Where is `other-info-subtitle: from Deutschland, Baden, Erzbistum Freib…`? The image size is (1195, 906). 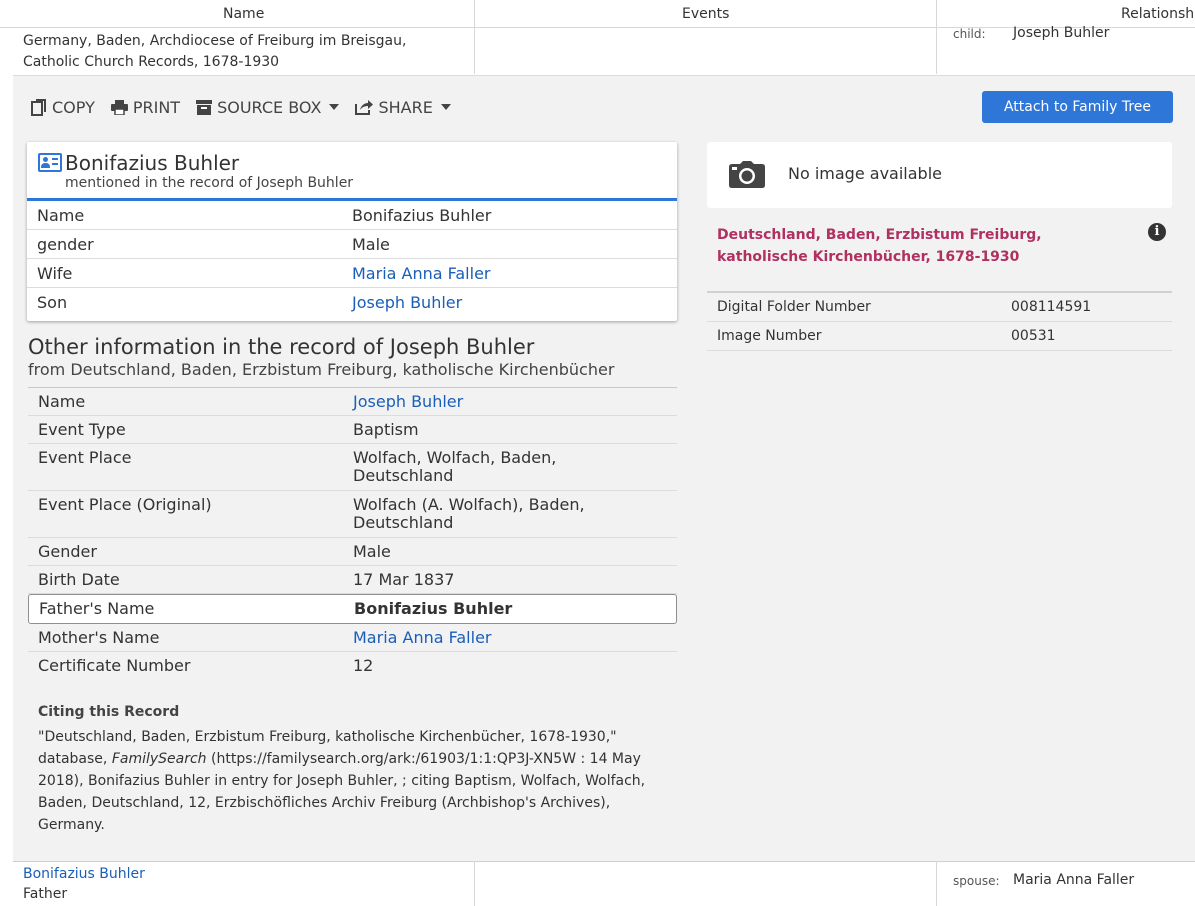 other-info-subtitle: from Deutschland, Baden, Erzbistum Freib… is located at coordinates (321, 369).